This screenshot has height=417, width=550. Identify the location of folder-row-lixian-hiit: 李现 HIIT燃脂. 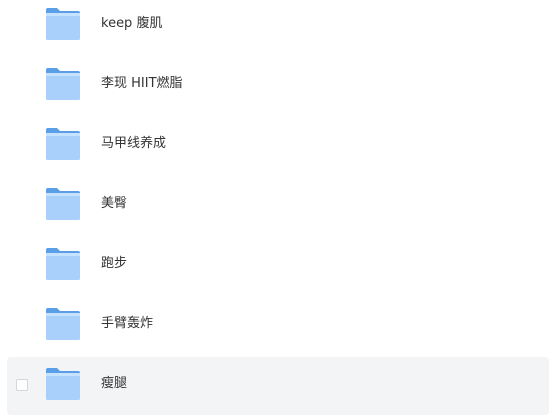
(278, 86).